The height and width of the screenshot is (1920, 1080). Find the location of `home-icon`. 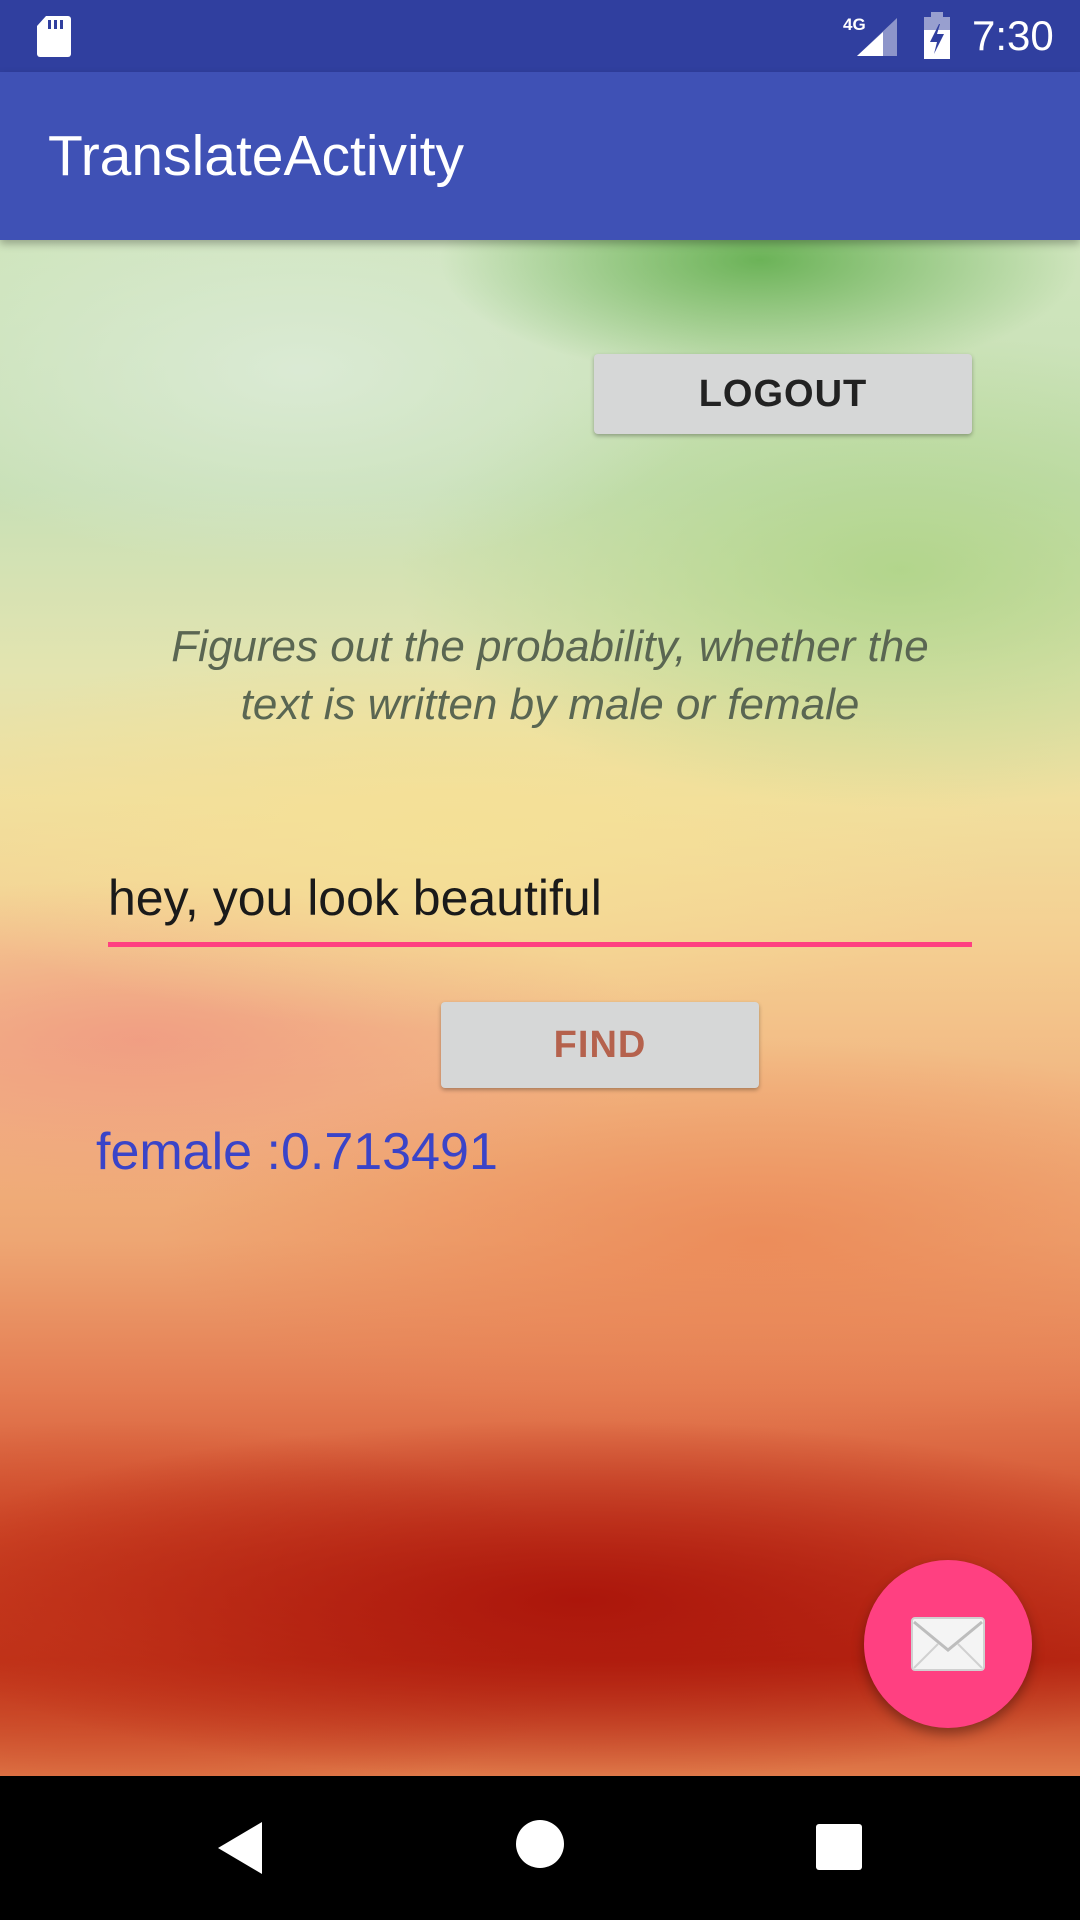

home-icon is located at coordinates (540, 1846).